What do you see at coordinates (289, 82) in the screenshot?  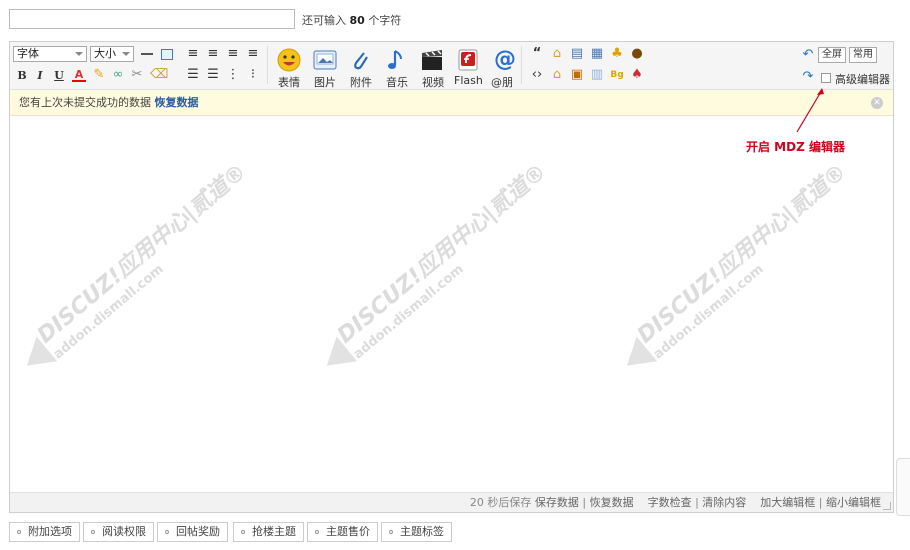 I see `smiley-label: 表情` at bounding box center [289, 82].